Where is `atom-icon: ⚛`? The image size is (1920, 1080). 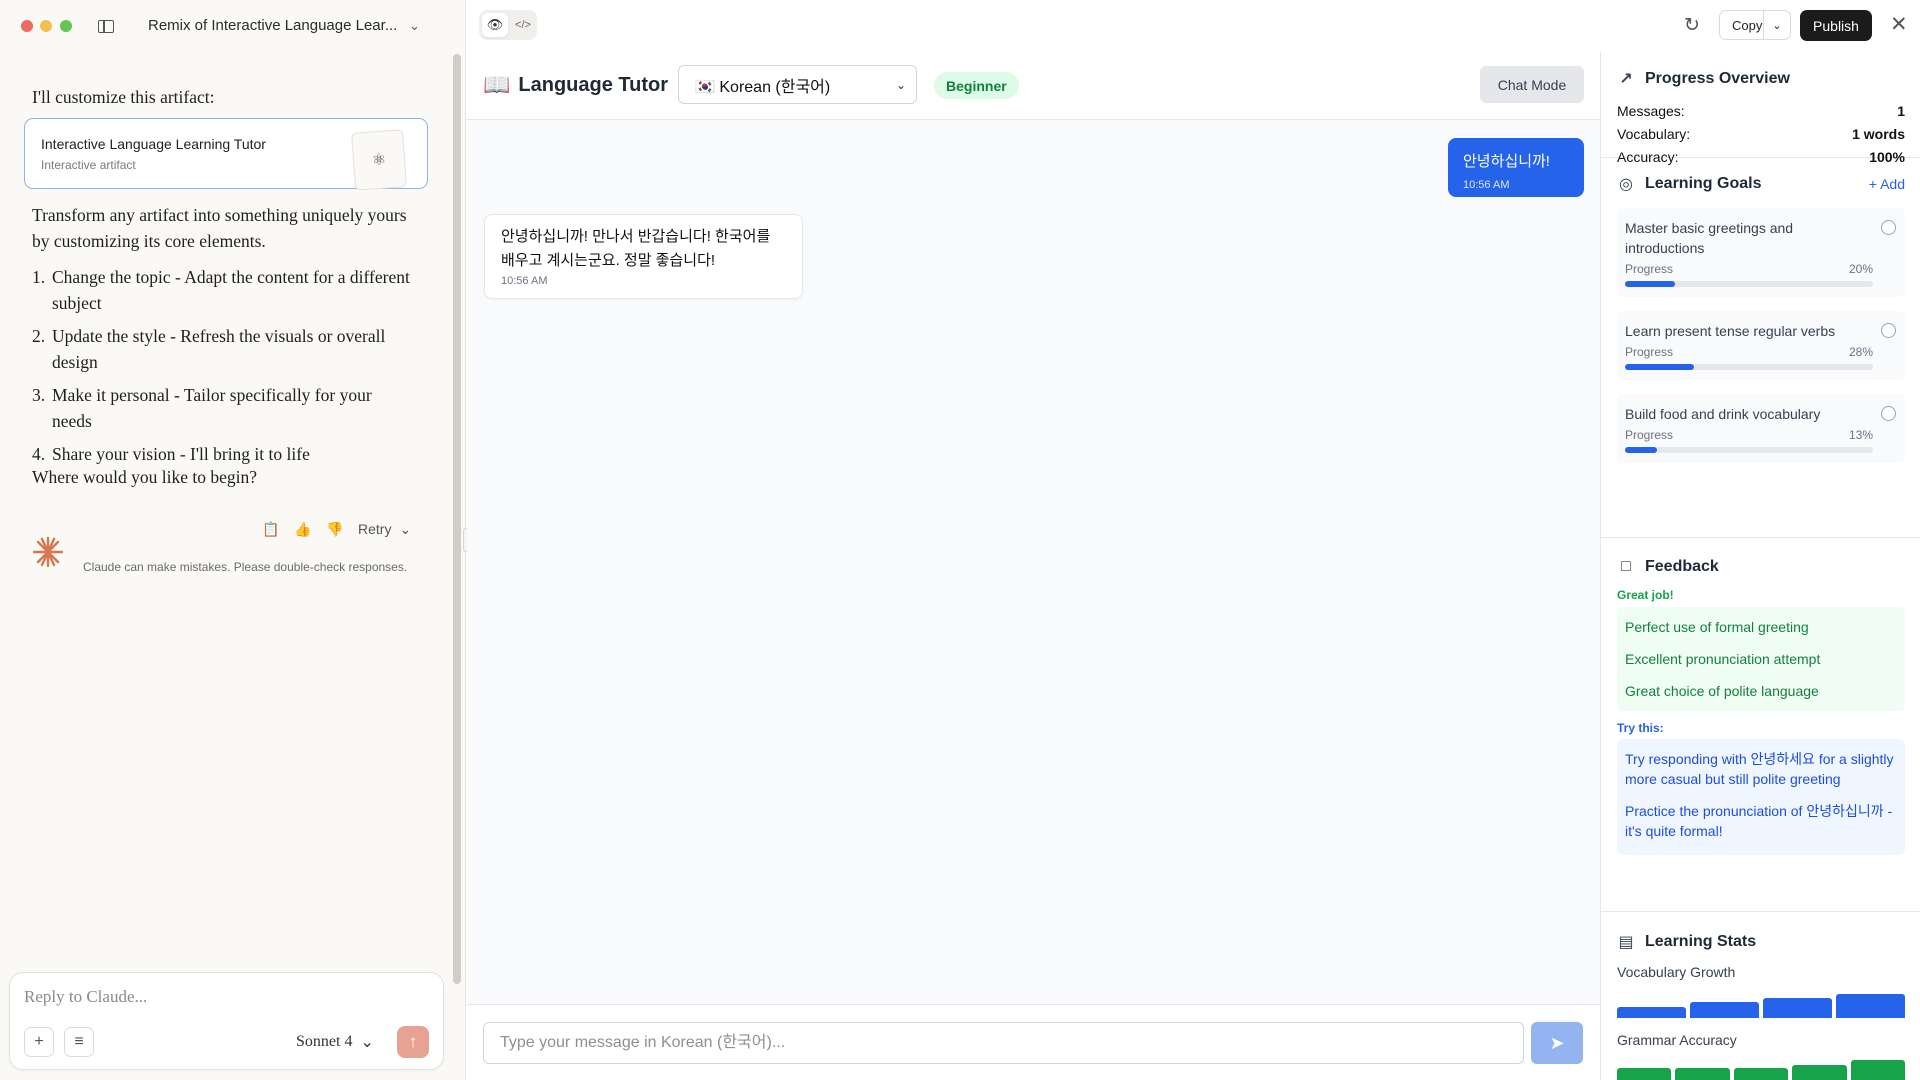
atom-icon: ⚛ is located at coordinates (379, 160).